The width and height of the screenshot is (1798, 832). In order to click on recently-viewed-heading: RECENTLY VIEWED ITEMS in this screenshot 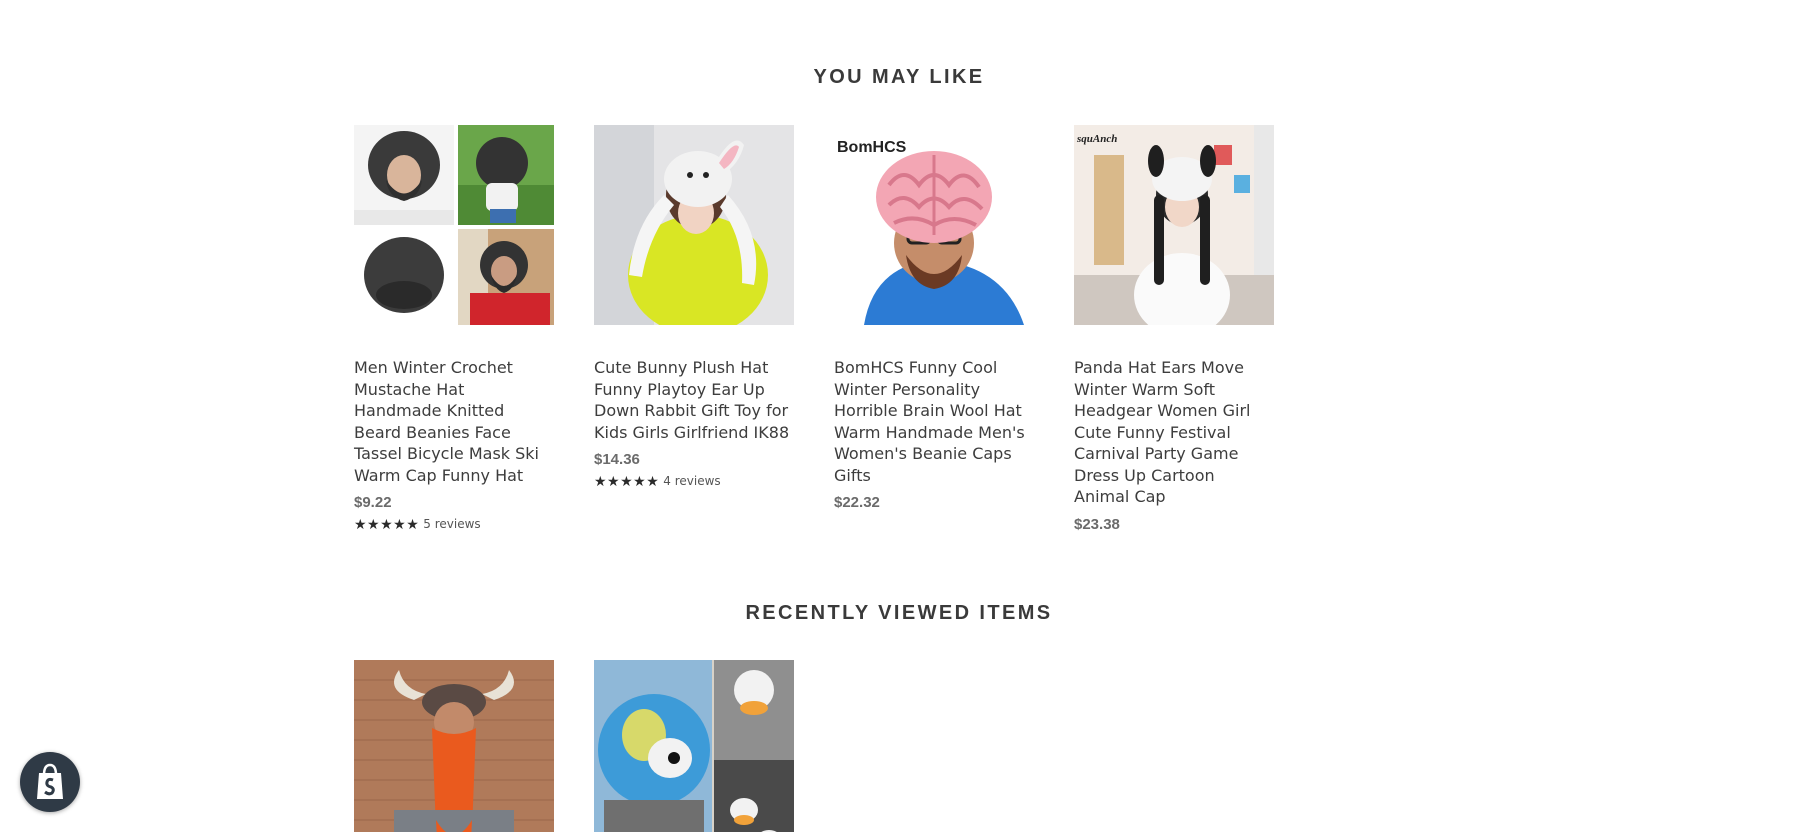, I will do `click(899, 613)`.